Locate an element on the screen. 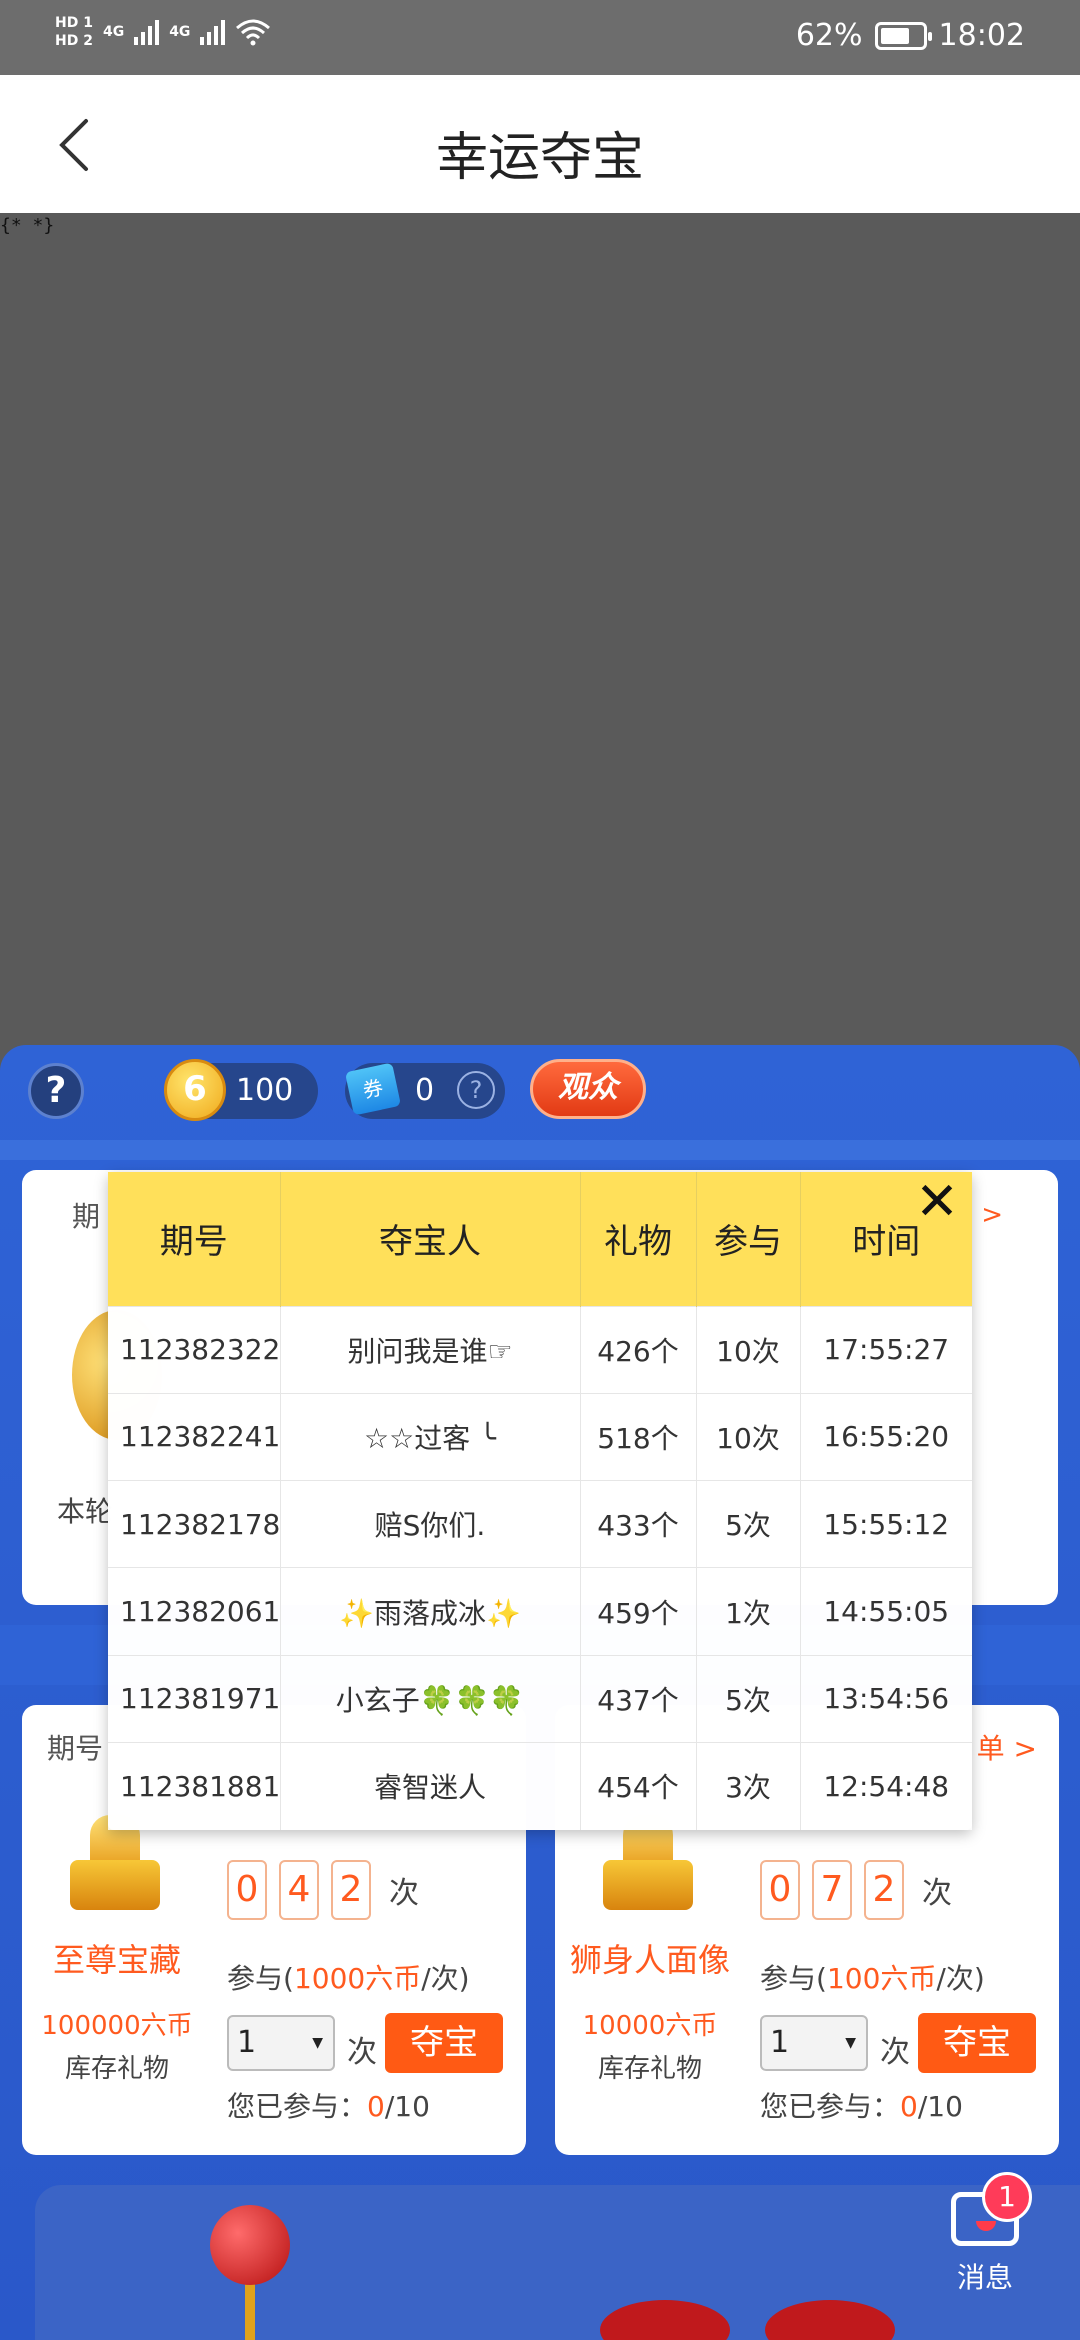  title-bar: 幸运夺宝 is located at coordinates (540, 144).